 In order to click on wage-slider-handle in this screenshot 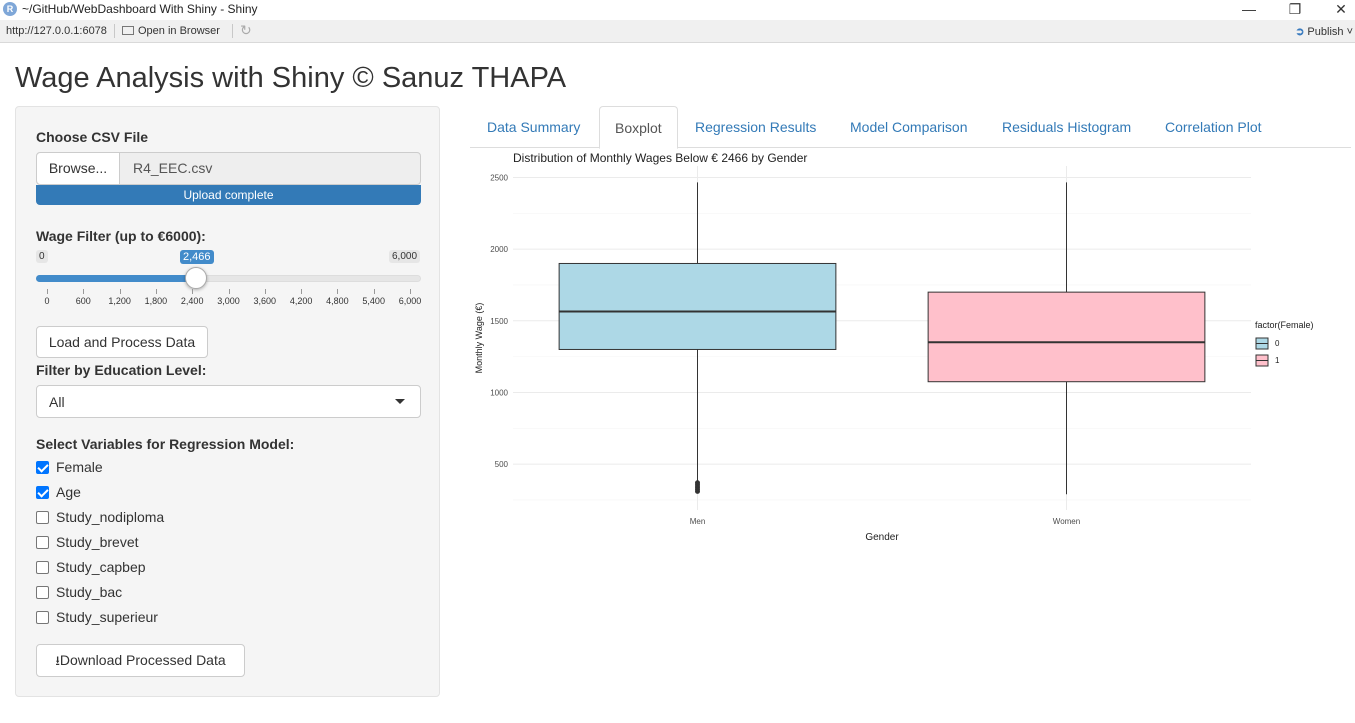, I will do `click(196, 278)`.